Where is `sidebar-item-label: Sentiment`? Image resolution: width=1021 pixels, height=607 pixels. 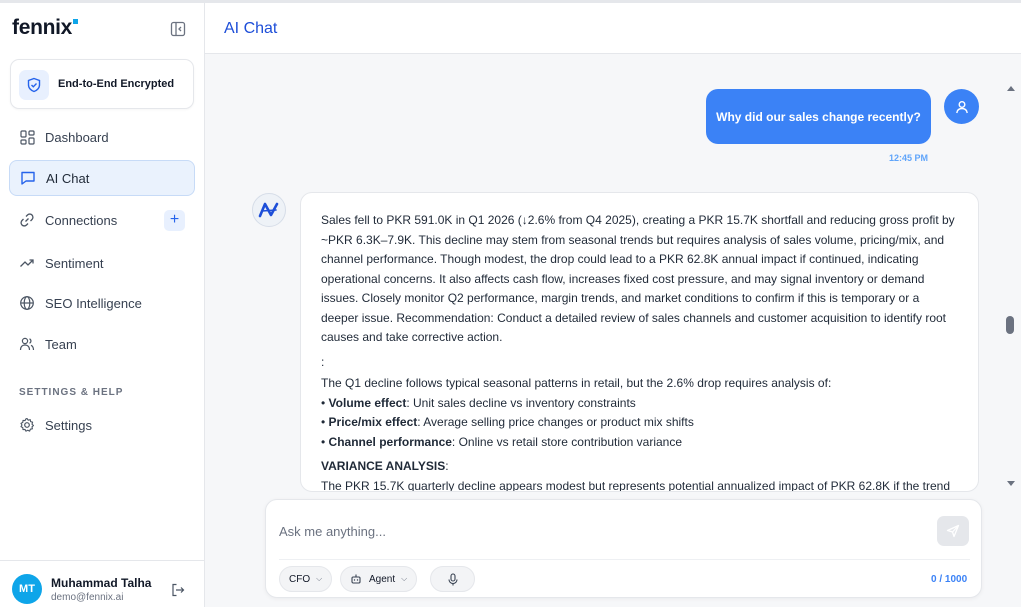
sidebar-item-label: Sentiment is located at coordinates (74, 263).